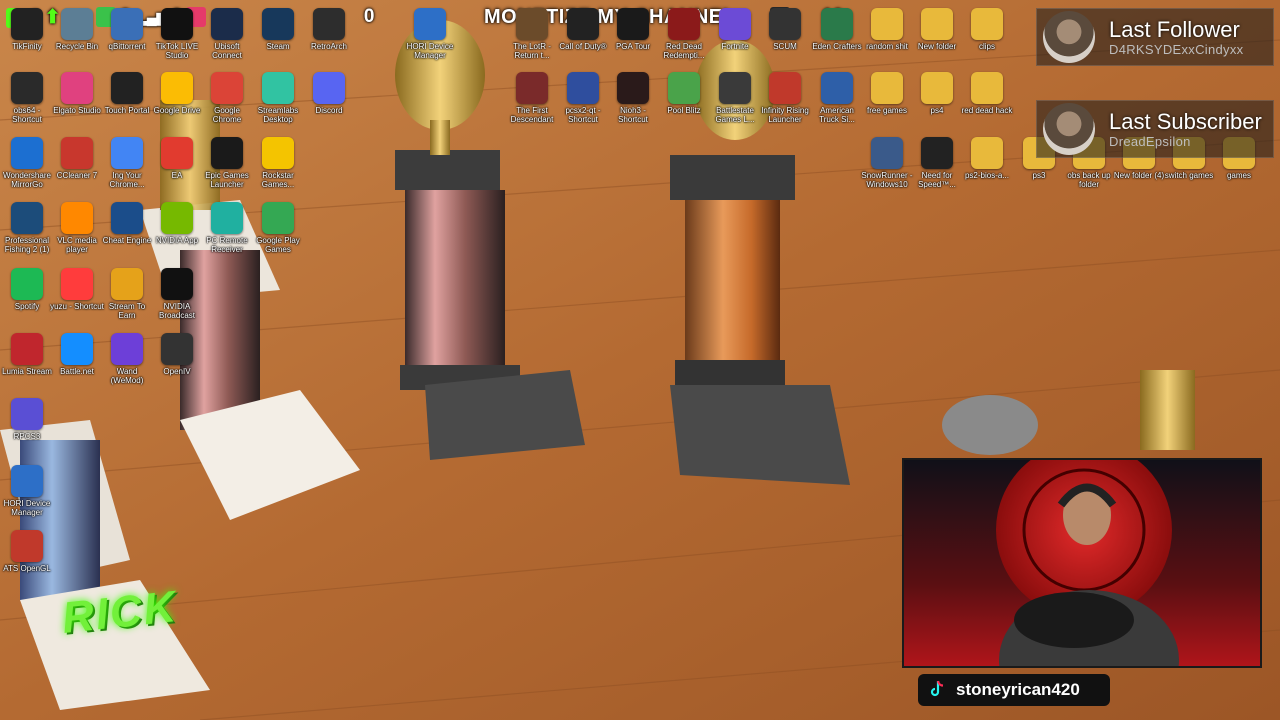 This screenshot has height=720, width=1280. What do you see at coordinates (127, 359) in the screenshot?
I see `desktop-icon: Wand (WeMod)` at bounding box center [127, 359].